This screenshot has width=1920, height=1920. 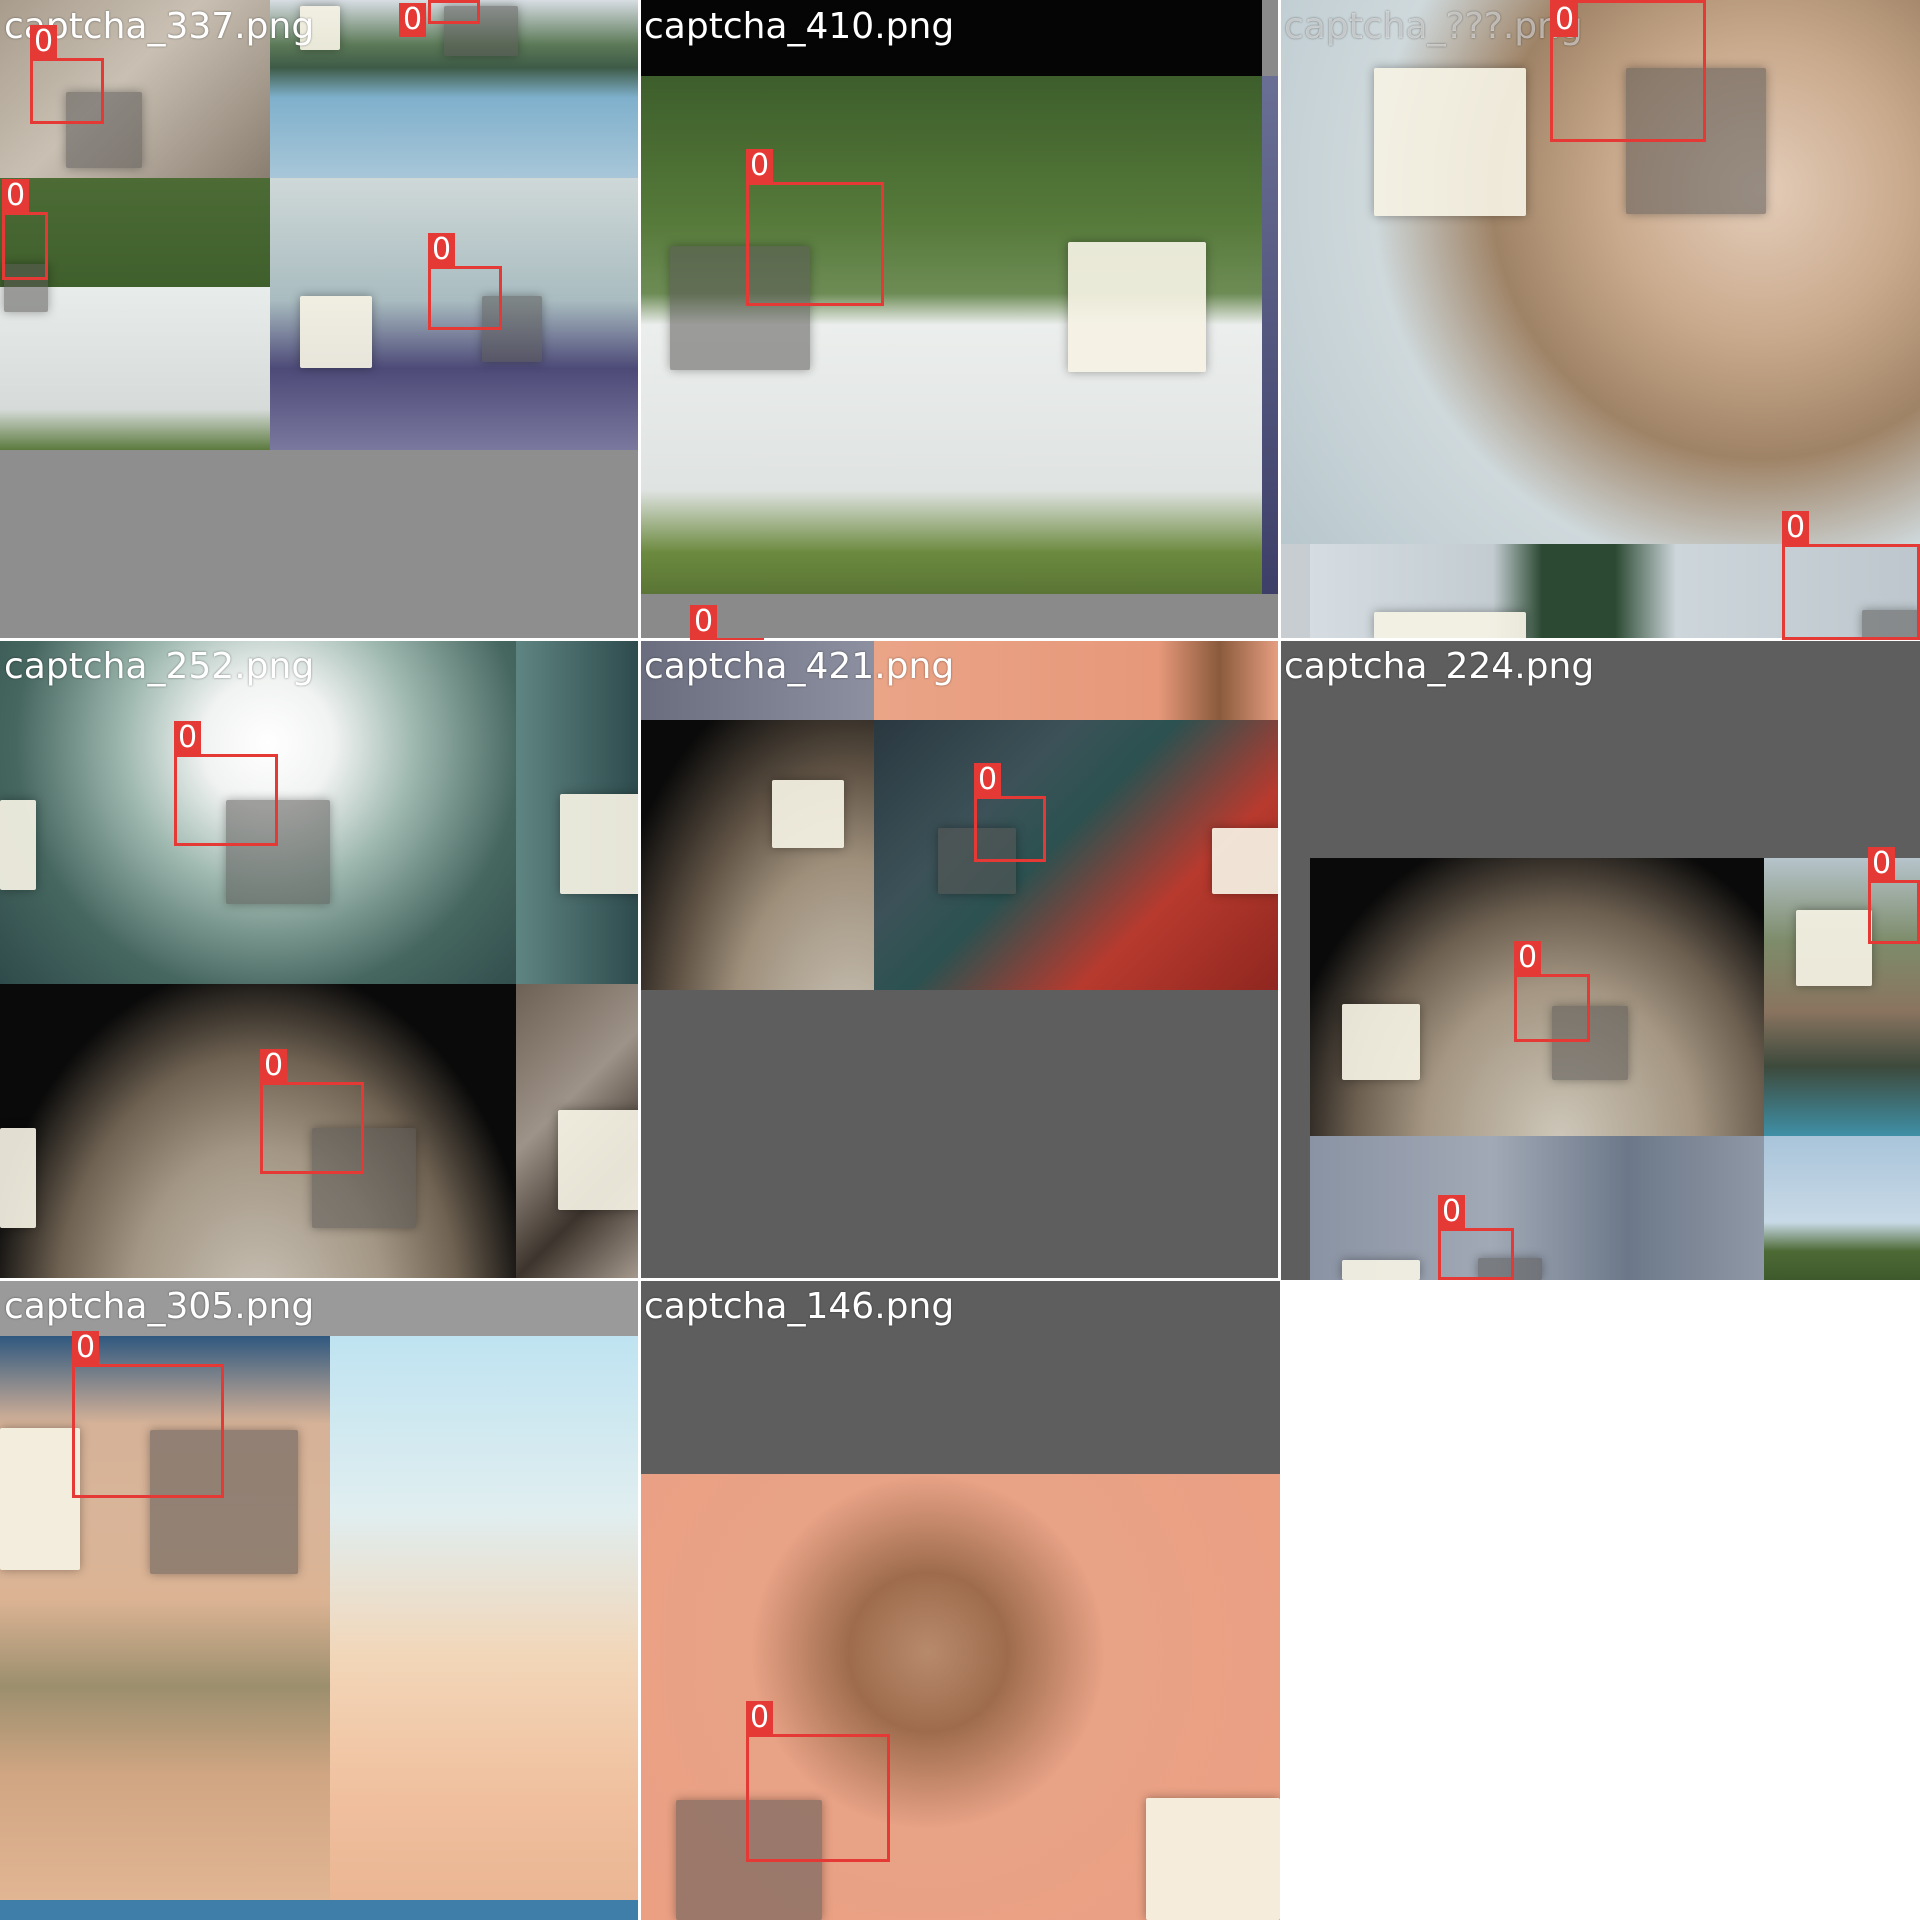 I want to click on tile-filename: captcha_???.png, so click(x=1433, y=26).